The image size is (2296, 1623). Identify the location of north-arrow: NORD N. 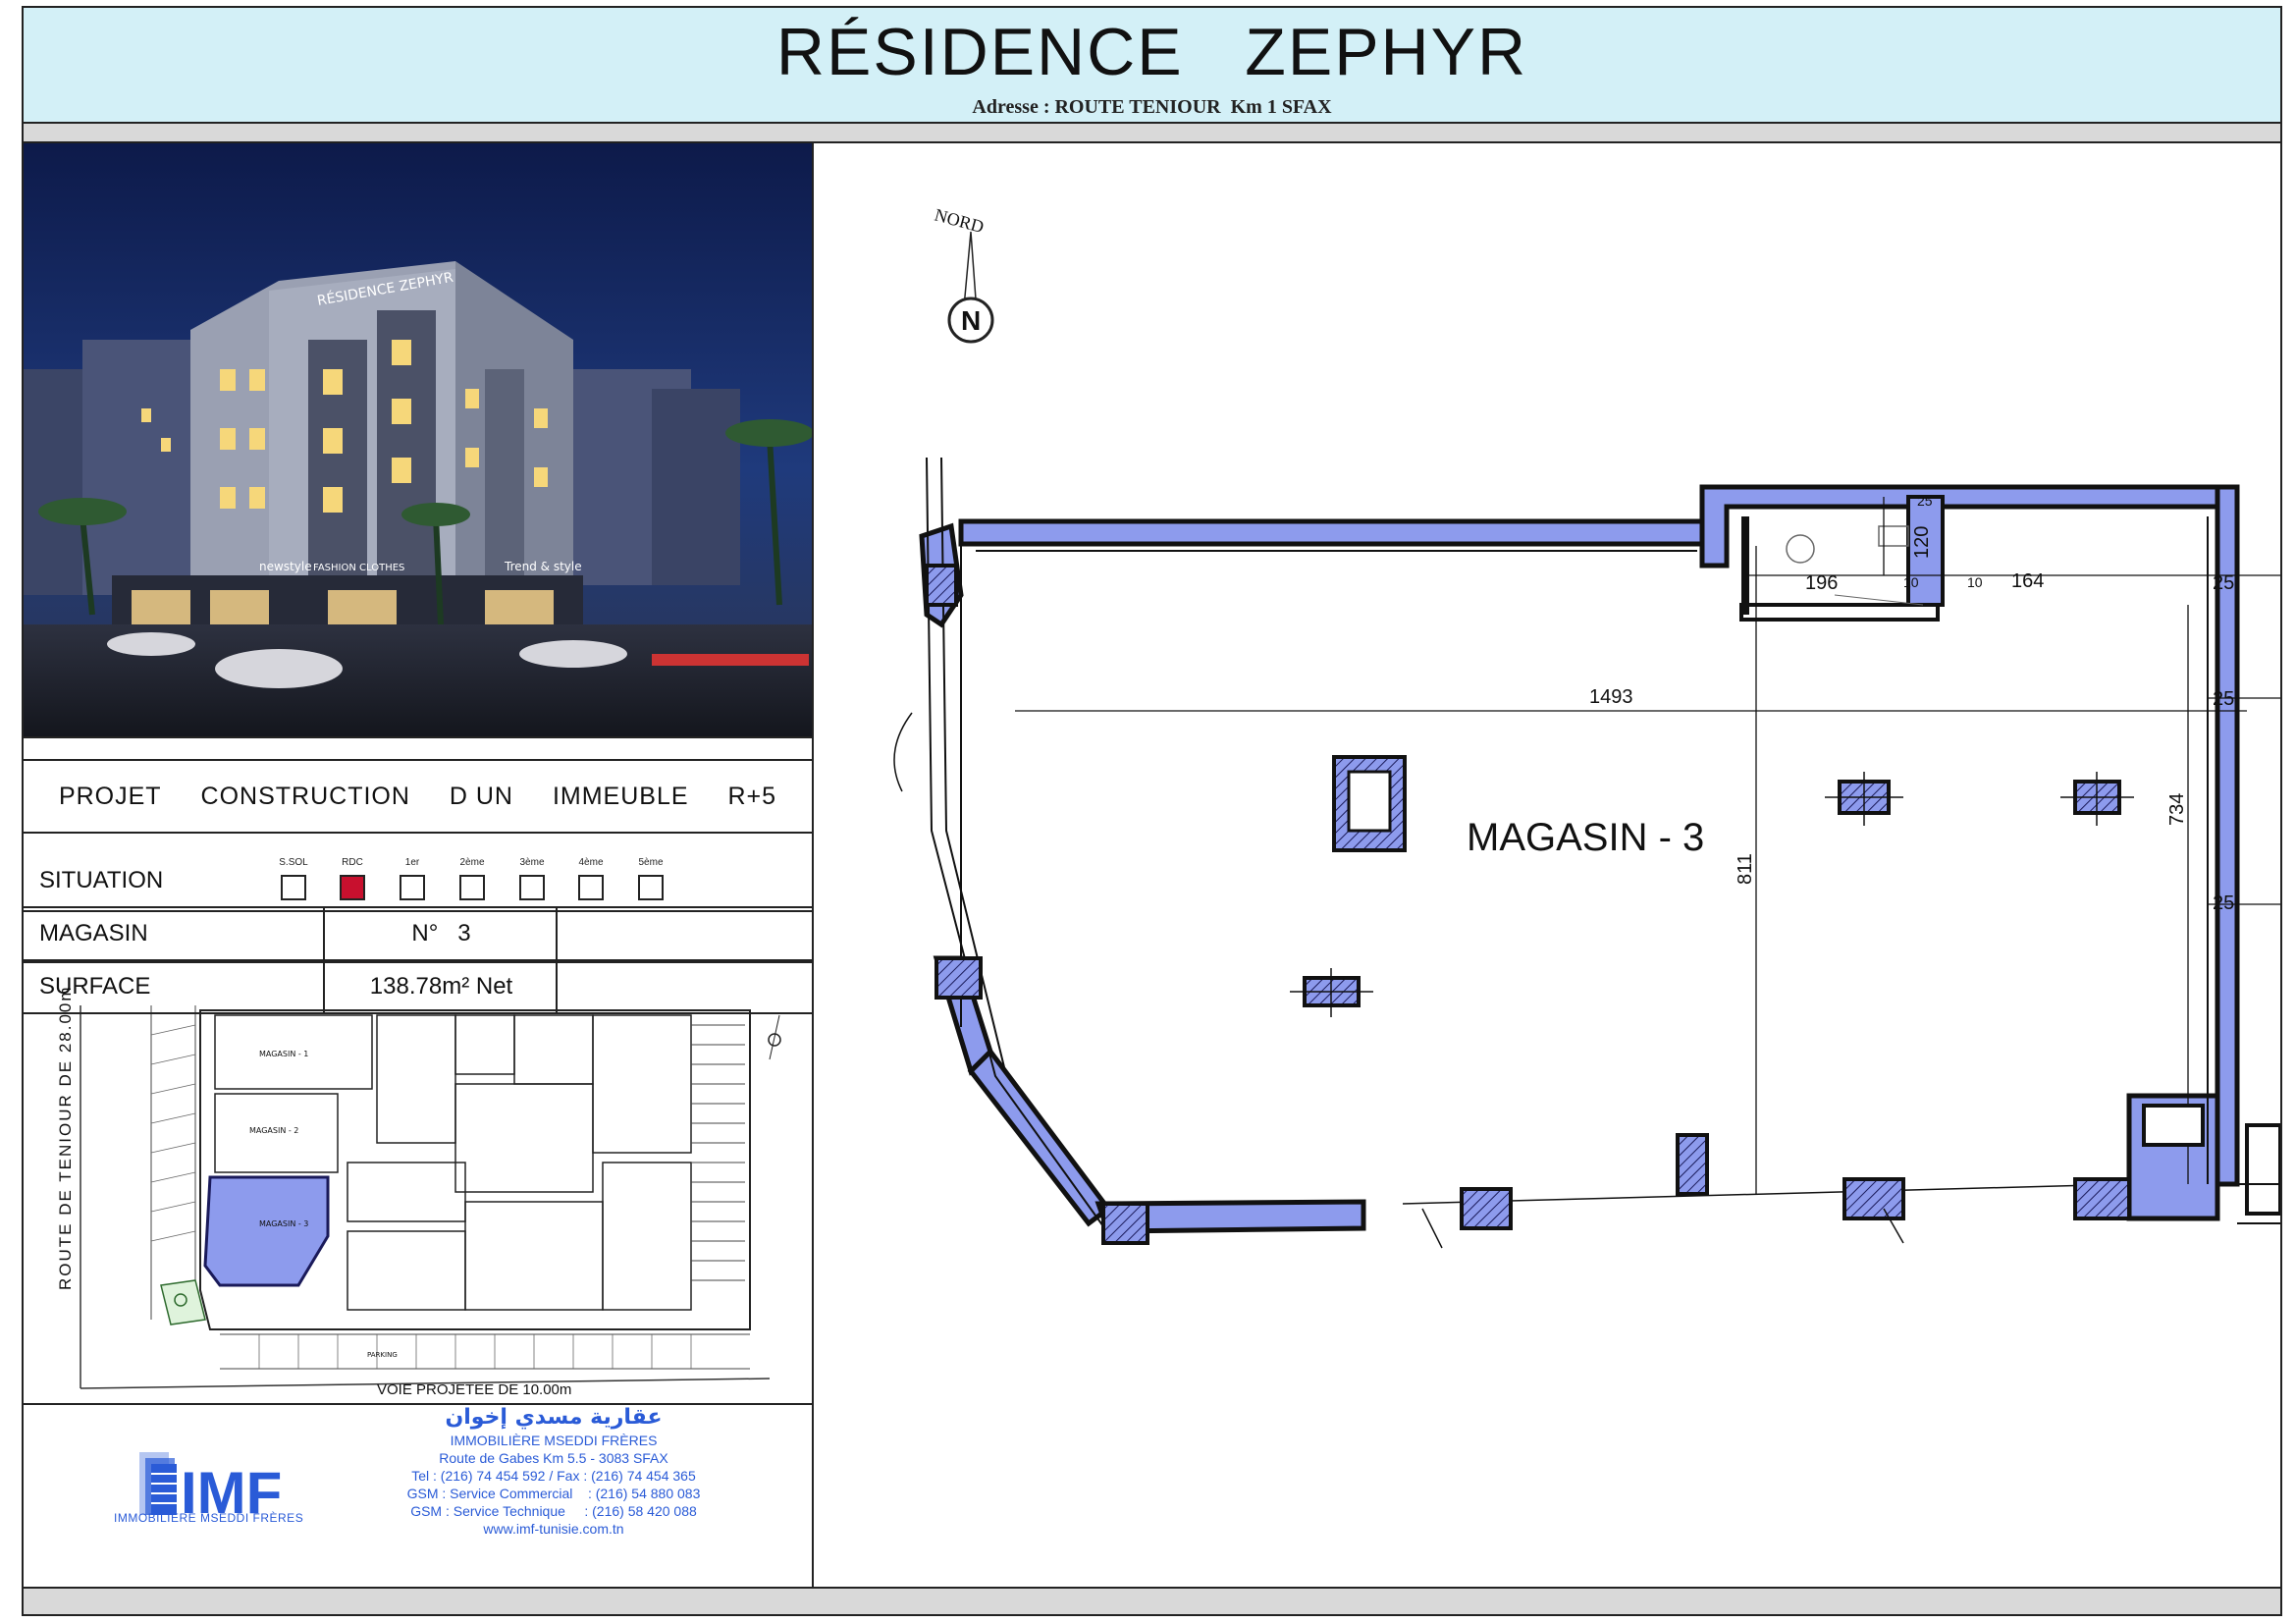
(964, 274).